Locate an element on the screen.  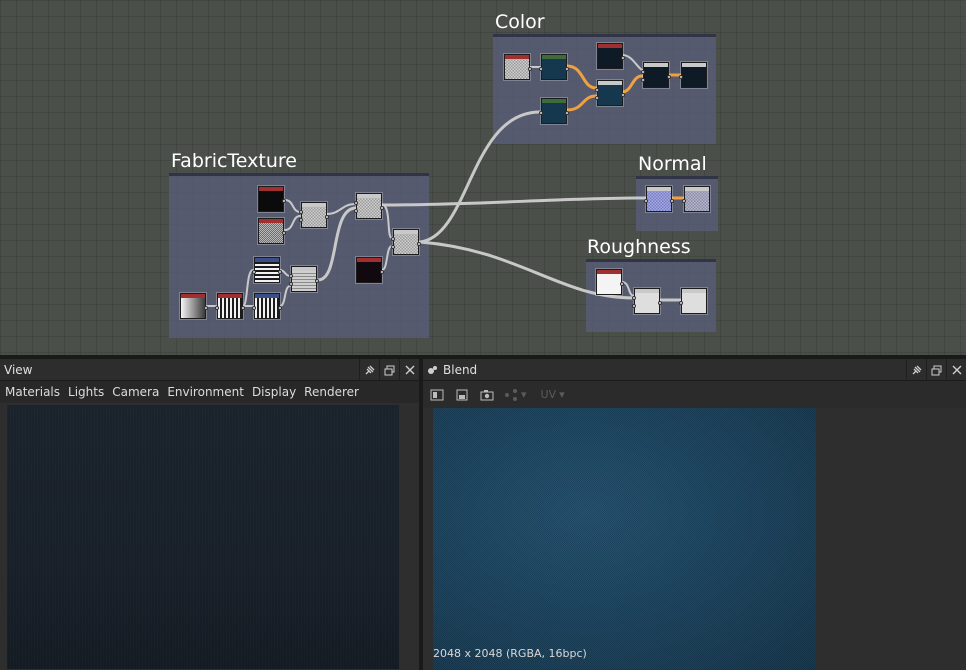
display-channels-button is located at coordinates (437, 395).